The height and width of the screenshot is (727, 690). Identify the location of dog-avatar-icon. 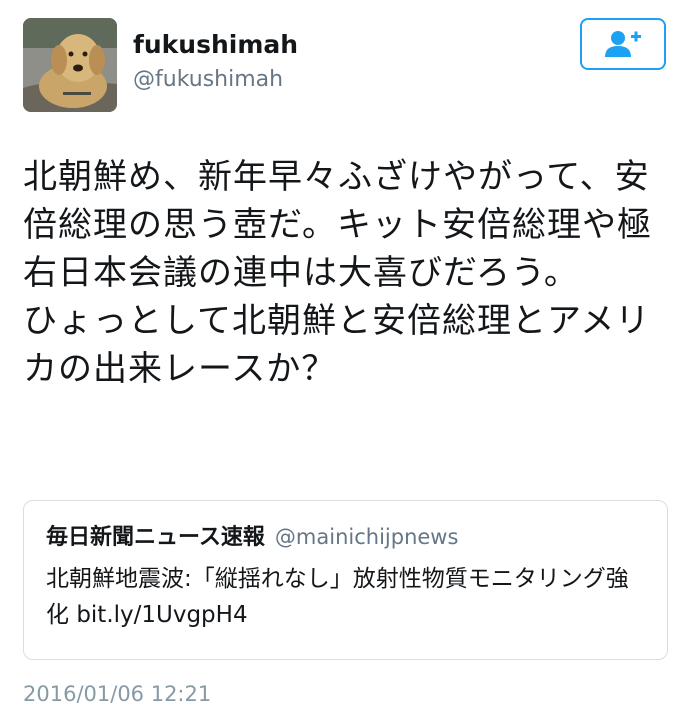
(70, 65).